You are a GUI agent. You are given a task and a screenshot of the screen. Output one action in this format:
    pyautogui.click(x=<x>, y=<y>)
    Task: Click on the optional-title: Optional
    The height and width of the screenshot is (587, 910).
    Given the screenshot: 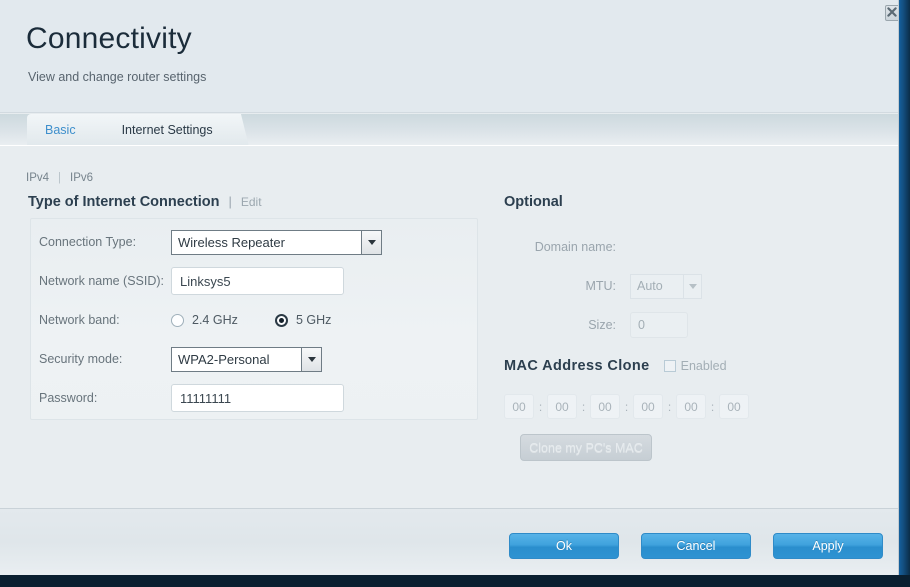 What is the action you would take?
    pyautogui.click(x=533, y=202)
    